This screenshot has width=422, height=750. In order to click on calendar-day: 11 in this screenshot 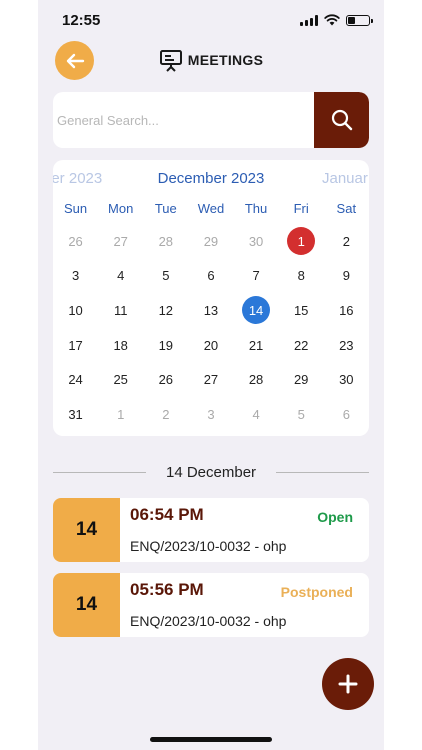, I will do `click(120, 310)`.